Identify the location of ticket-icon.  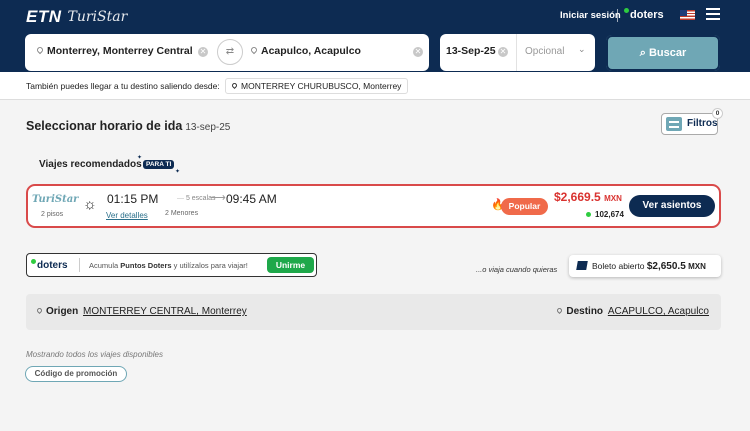
(582, 265).